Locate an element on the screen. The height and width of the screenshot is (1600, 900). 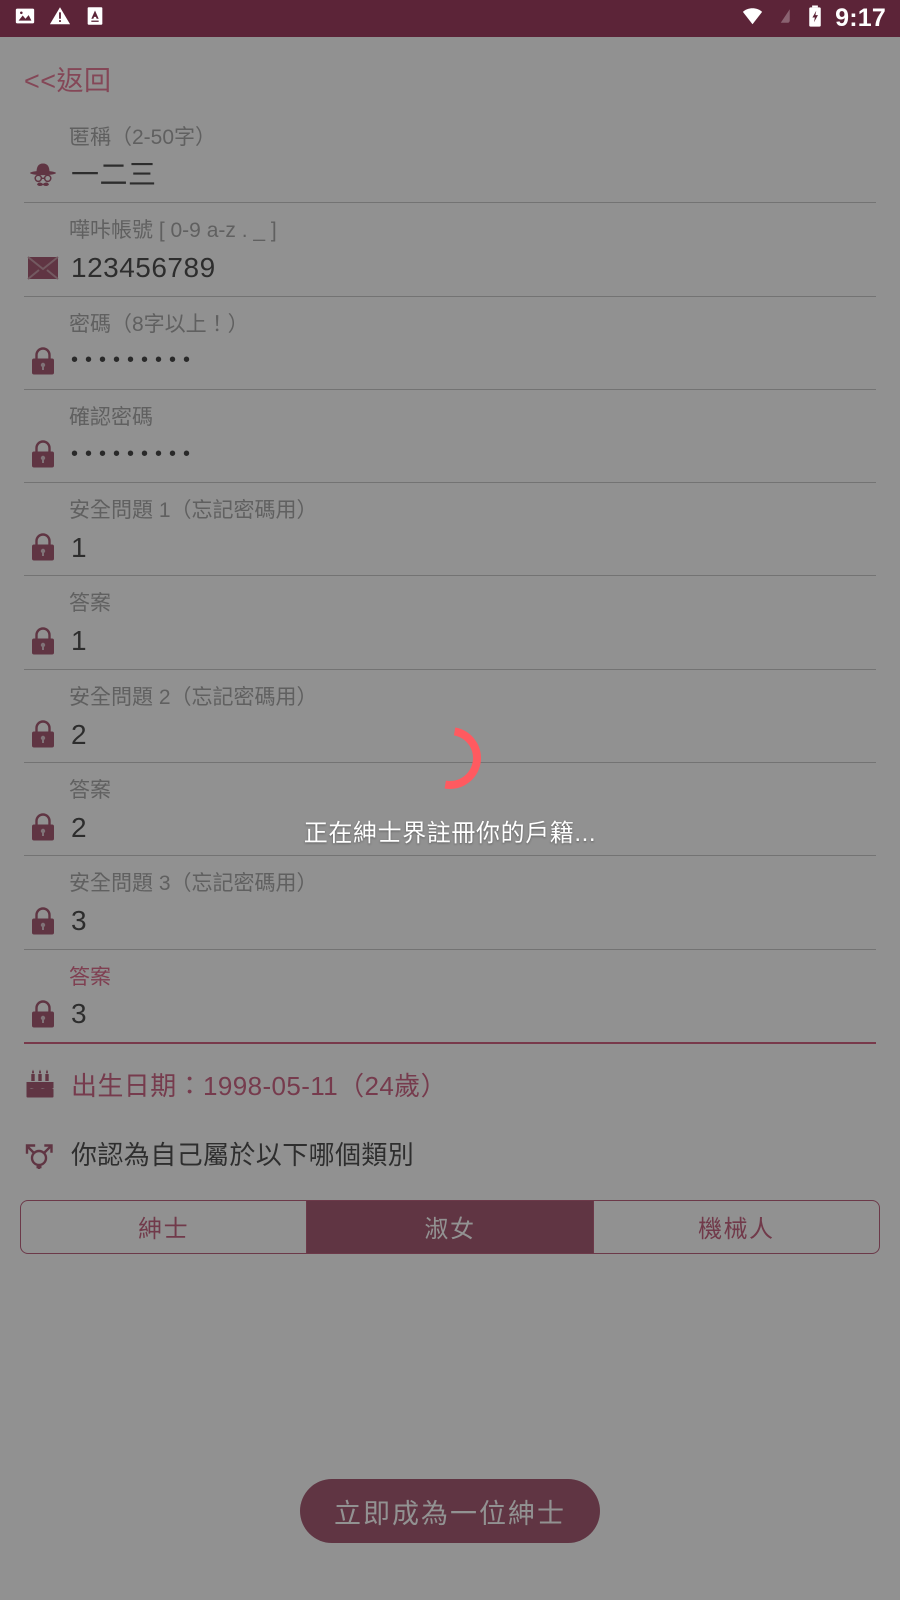
warning-triangle-icon is located at coordinates (60, 18).